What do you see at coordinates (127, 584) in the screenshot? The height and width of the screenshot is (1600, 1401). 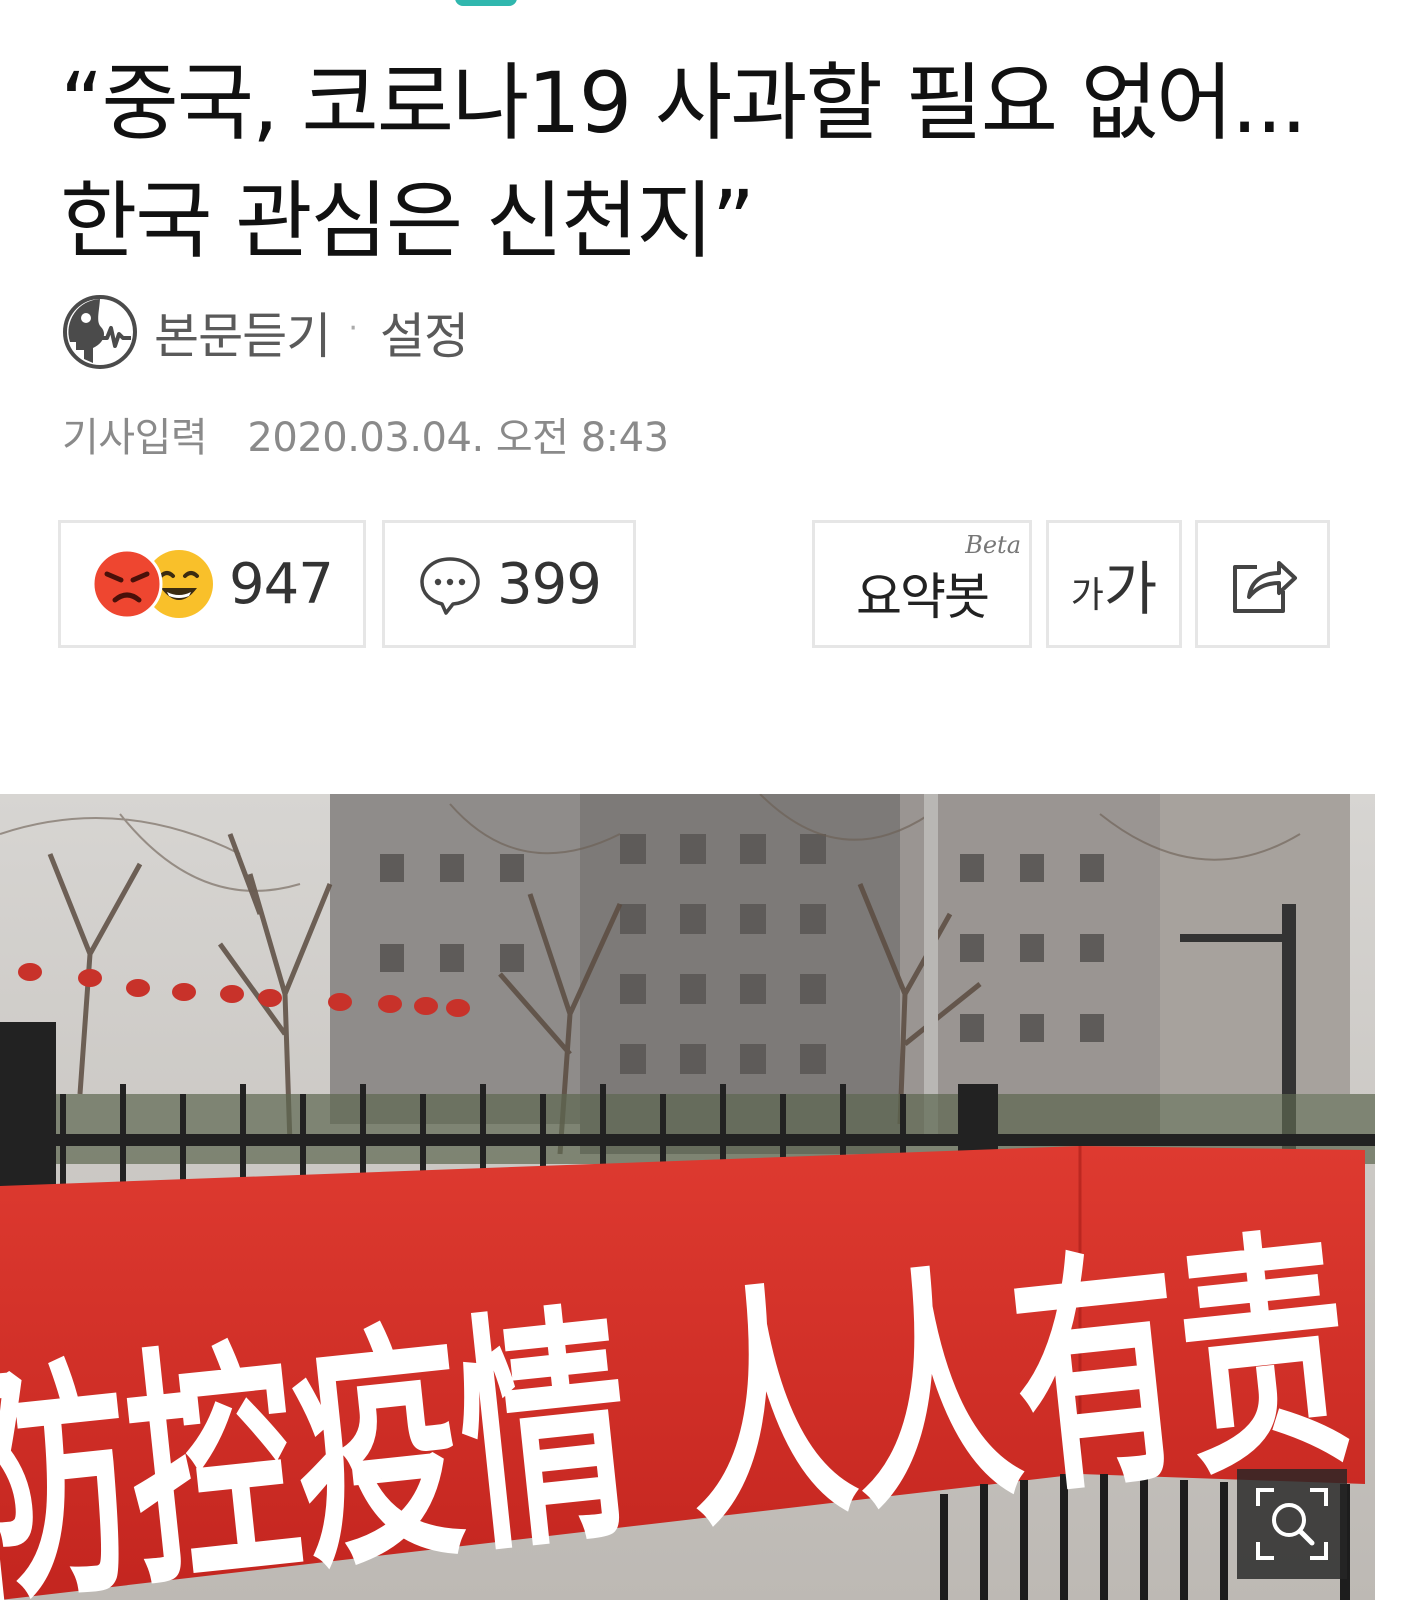 I see `angry-emoji-icon` at bounding box center [127, 584].